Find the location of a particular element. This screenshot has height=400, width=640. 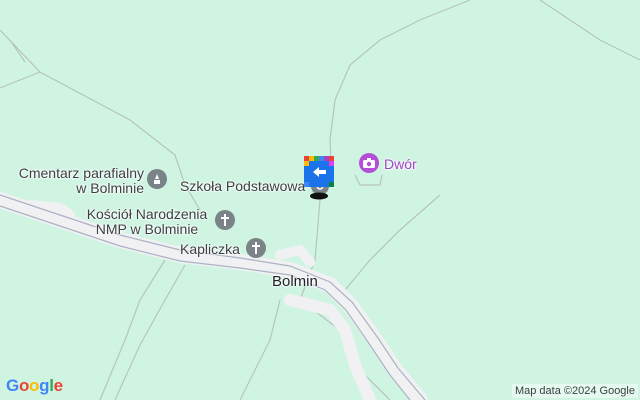

church-label: Kościół Narodzenia NMP w Bolminie is located at coordinates (147, 222).